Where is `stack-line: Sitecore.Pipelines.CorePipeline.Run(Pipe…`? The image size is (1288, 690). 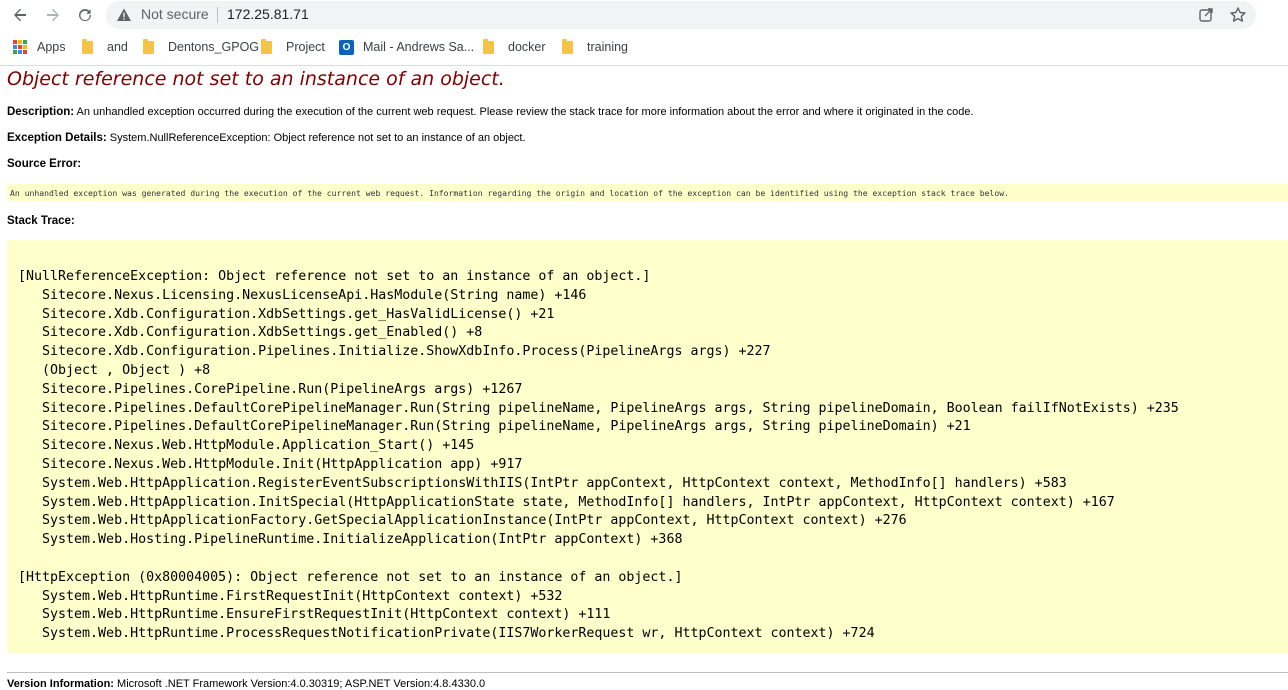 stack-line: Sitecore.Pipelines.CorePipeline.Run(Pipe… is located at coordinates (270, 389).